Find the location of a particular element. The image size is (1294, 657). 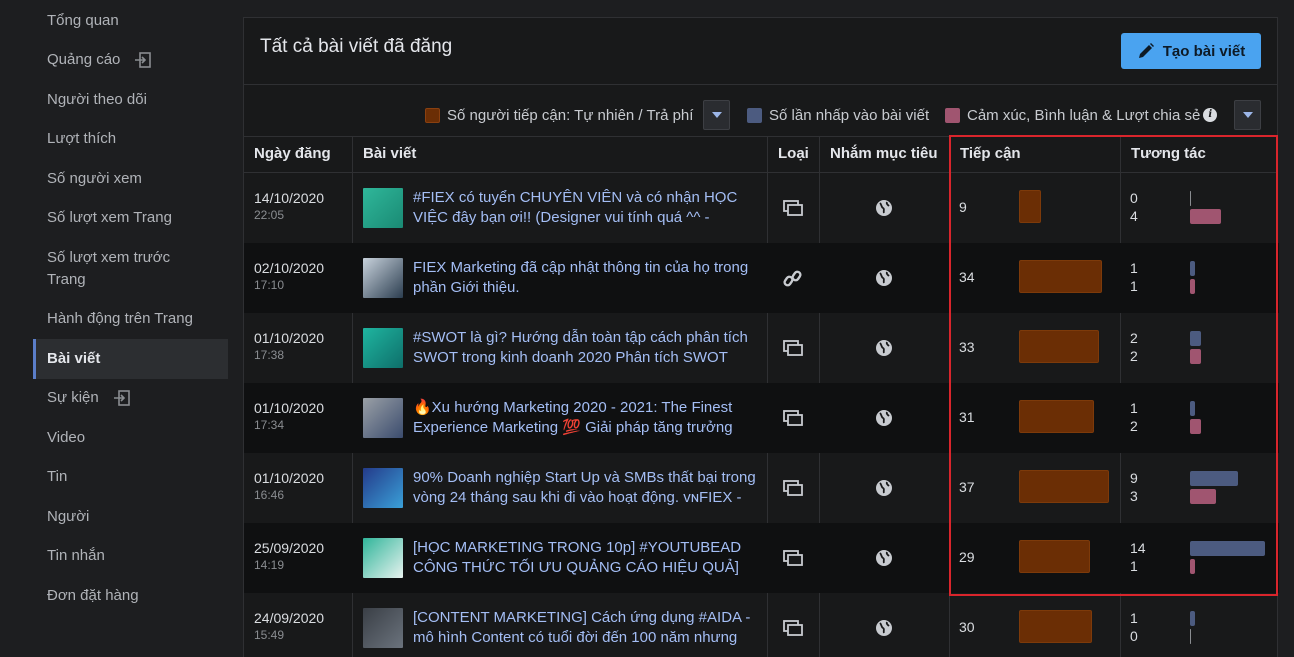

sidebar-item: Tổng quan is located at coordinates (130, 21).